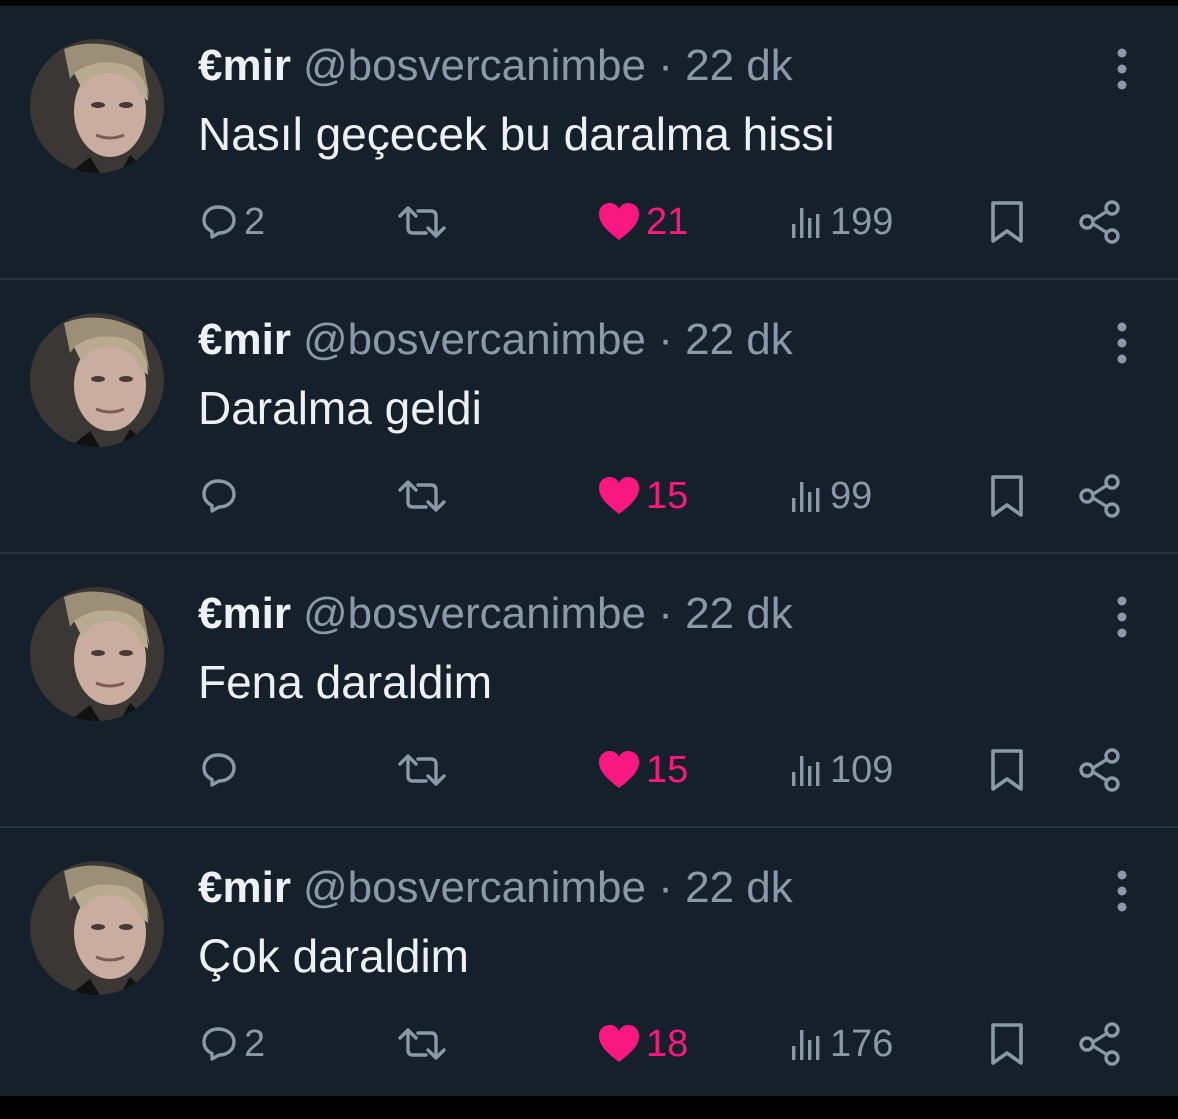 The height and width of the screenshot is (1119, 1178). Describe the element at coordinates (851, 495) in the screenshot. I see `view-count: 99` at that location.